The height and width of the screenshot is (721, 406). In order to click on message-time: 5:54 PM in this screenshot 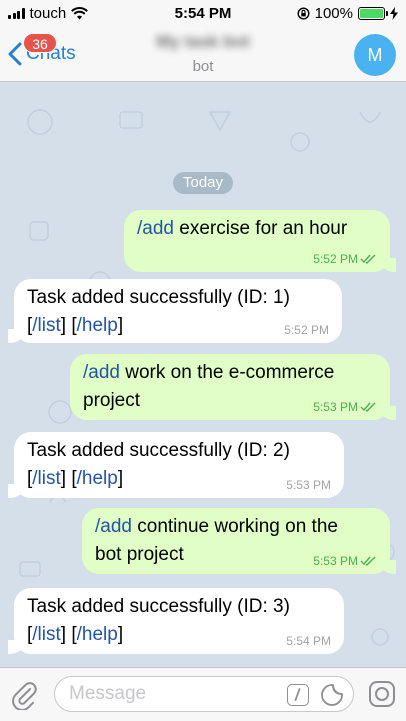, I will do `click(308, 641)`.